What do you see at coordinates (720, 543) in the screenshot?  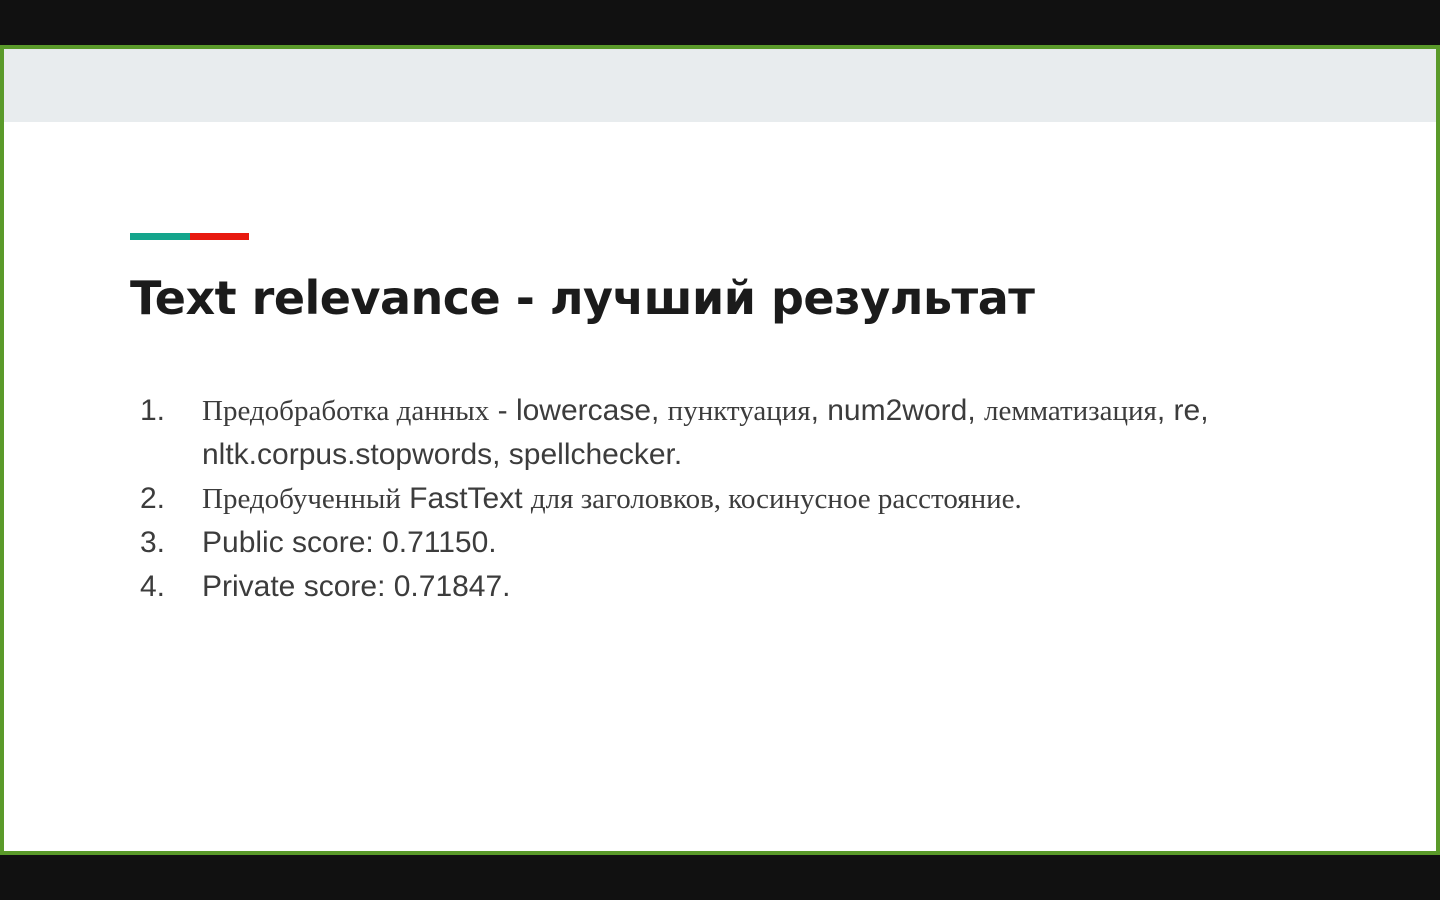 I see `list-item: 3. Public score: 0.71150.` at bounding box center [720, 543].